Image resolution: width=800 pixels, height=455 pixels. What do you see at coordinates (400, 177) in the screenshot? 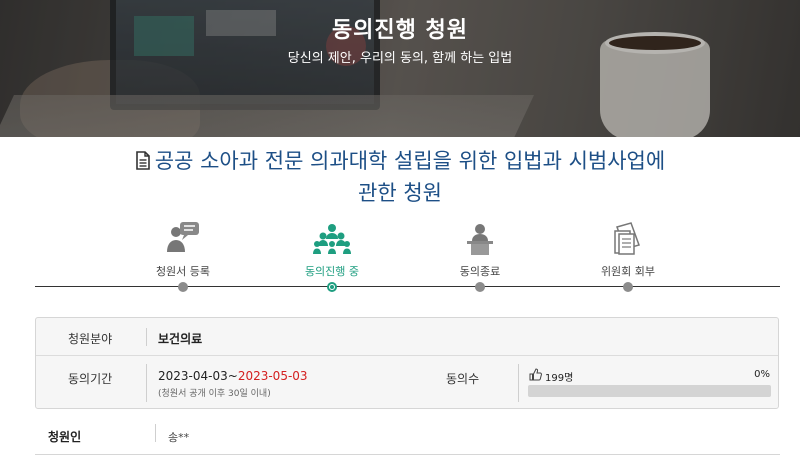
I see `petition-title: 공공 소아과 전문 의과대학 설립을 위한 입법과 시범사업에 관한 청원` at bounding box center [400, 177].